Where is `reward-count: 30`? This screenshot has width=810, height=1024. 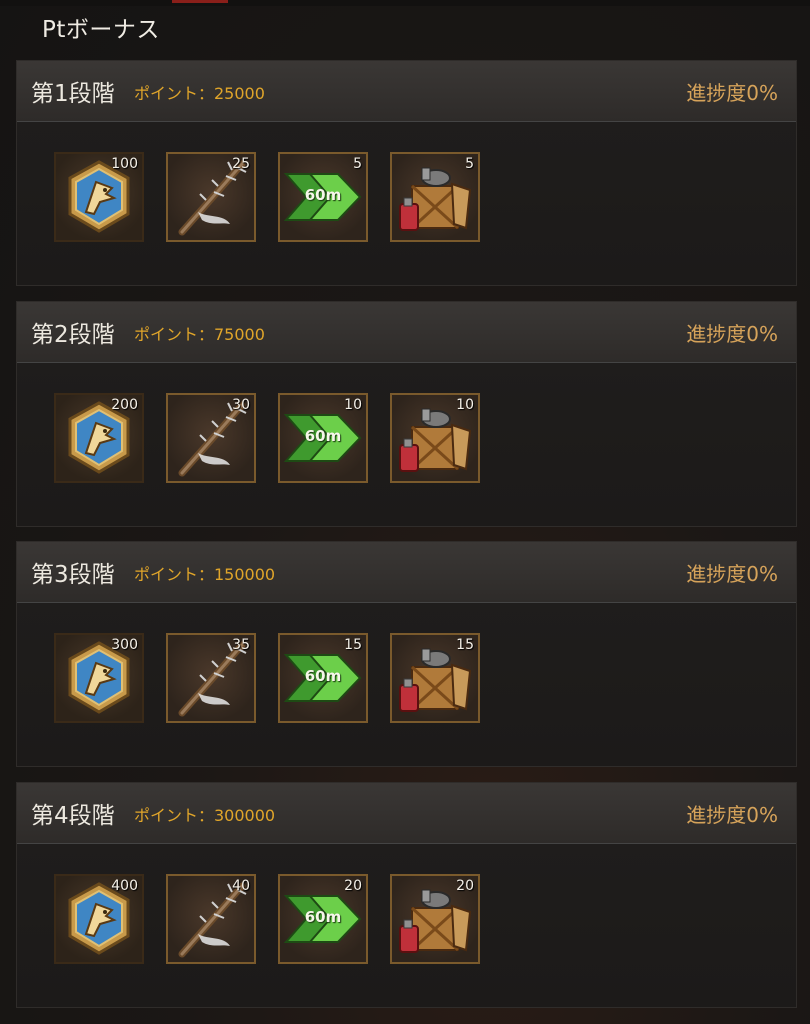
reward-count: 30 is located at coordinates (241, 405).